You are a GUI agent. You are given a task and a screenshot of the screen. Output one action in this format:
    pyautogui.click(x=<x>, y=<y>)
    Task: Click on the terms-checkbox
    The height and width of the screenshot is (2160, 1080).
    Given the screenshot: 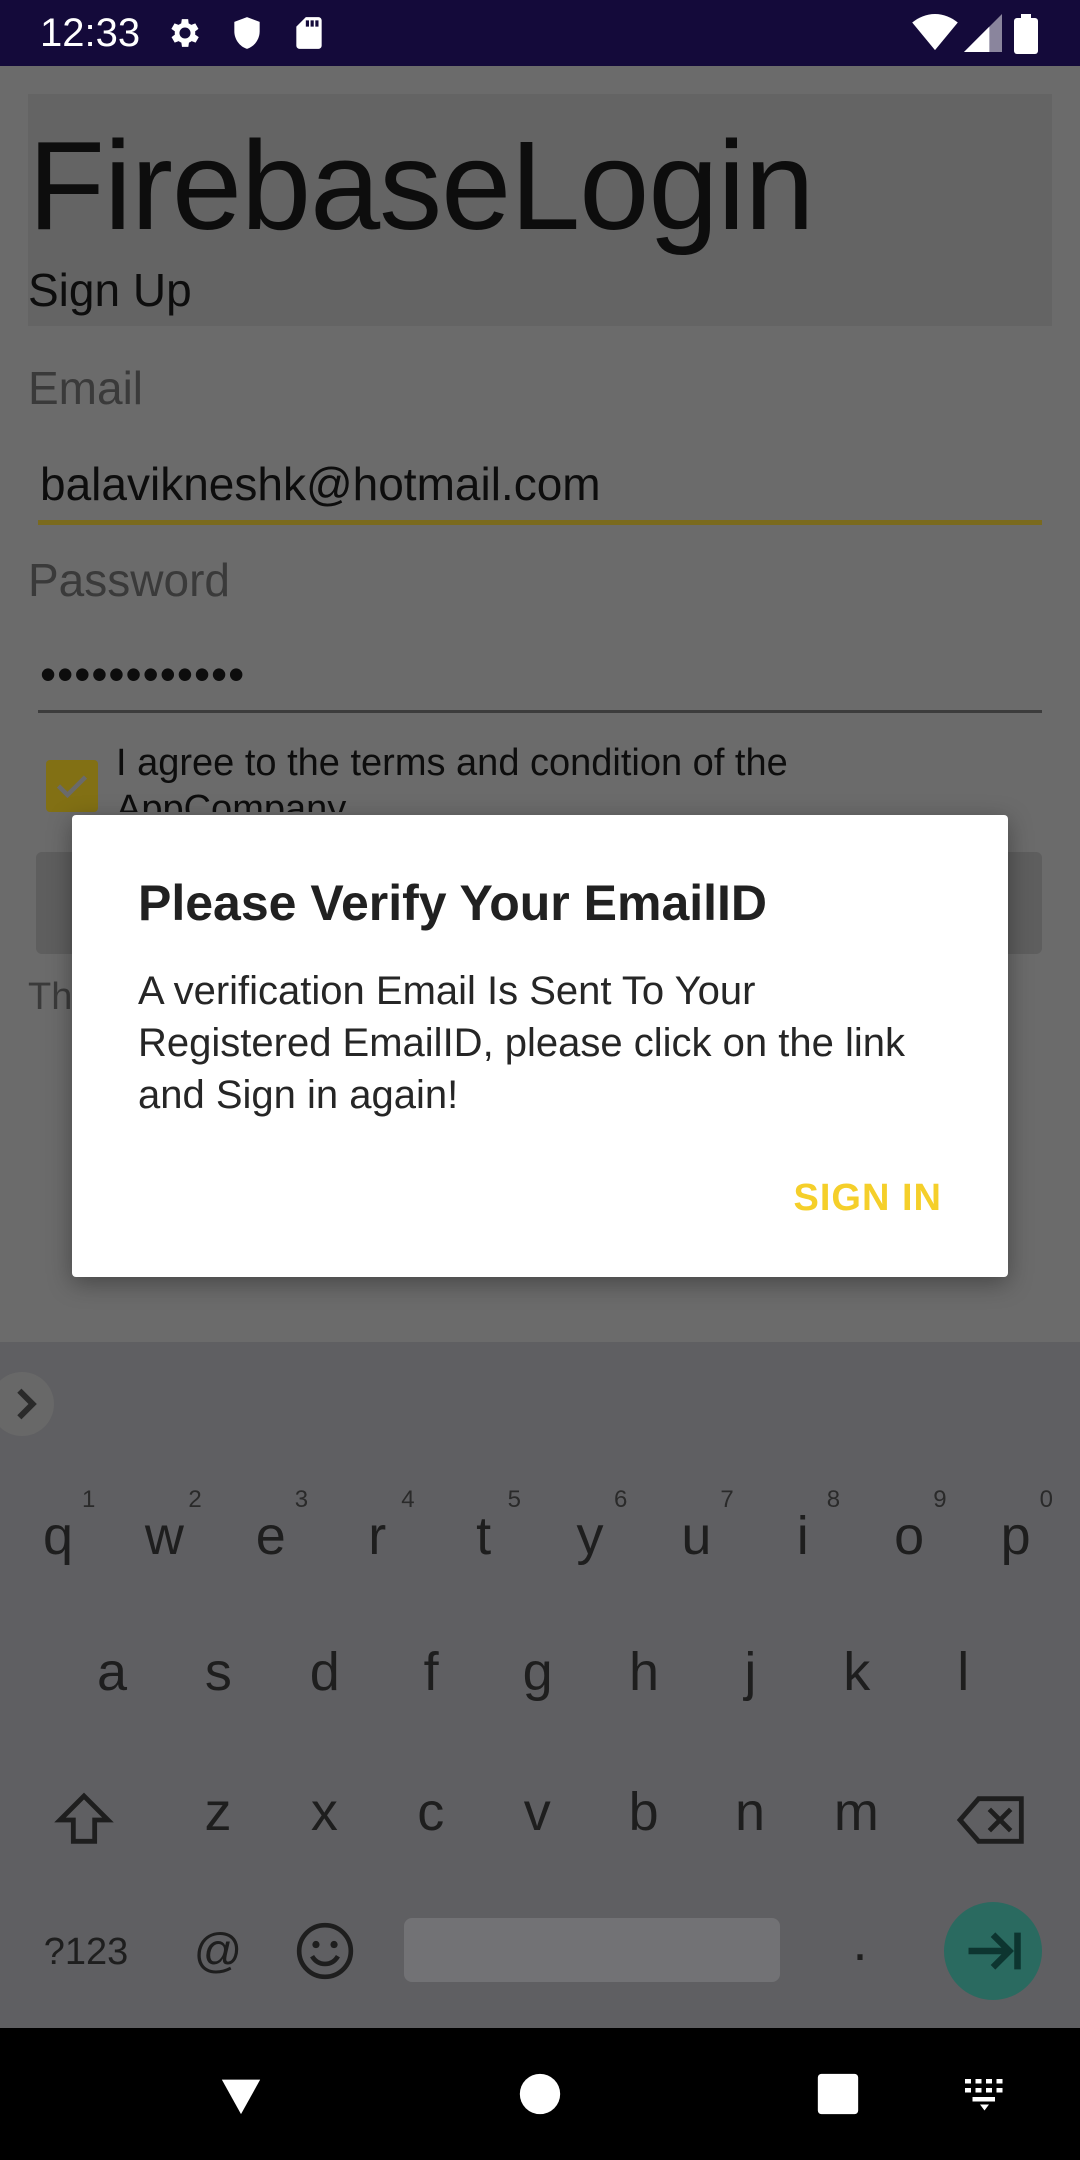 What is the action you would take?
    pyautogui.click(x=72, y=786)
    